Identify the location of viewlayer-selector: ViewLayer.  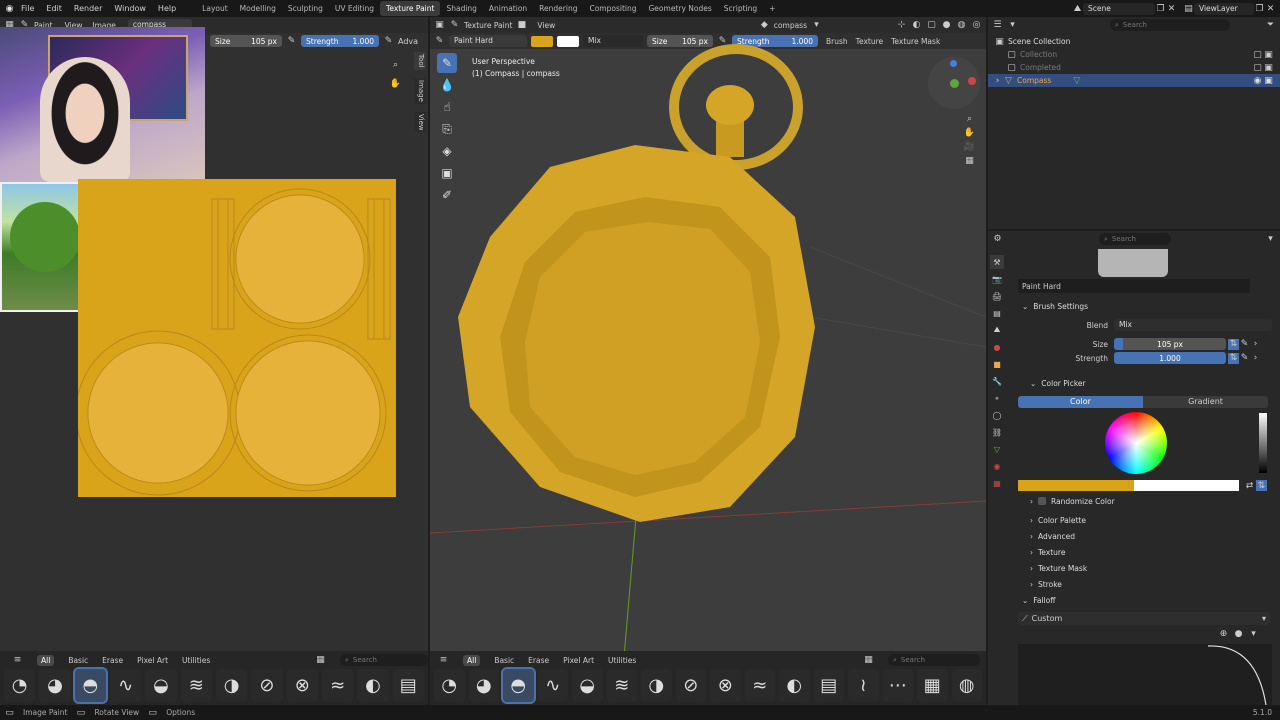
(1224, 8).